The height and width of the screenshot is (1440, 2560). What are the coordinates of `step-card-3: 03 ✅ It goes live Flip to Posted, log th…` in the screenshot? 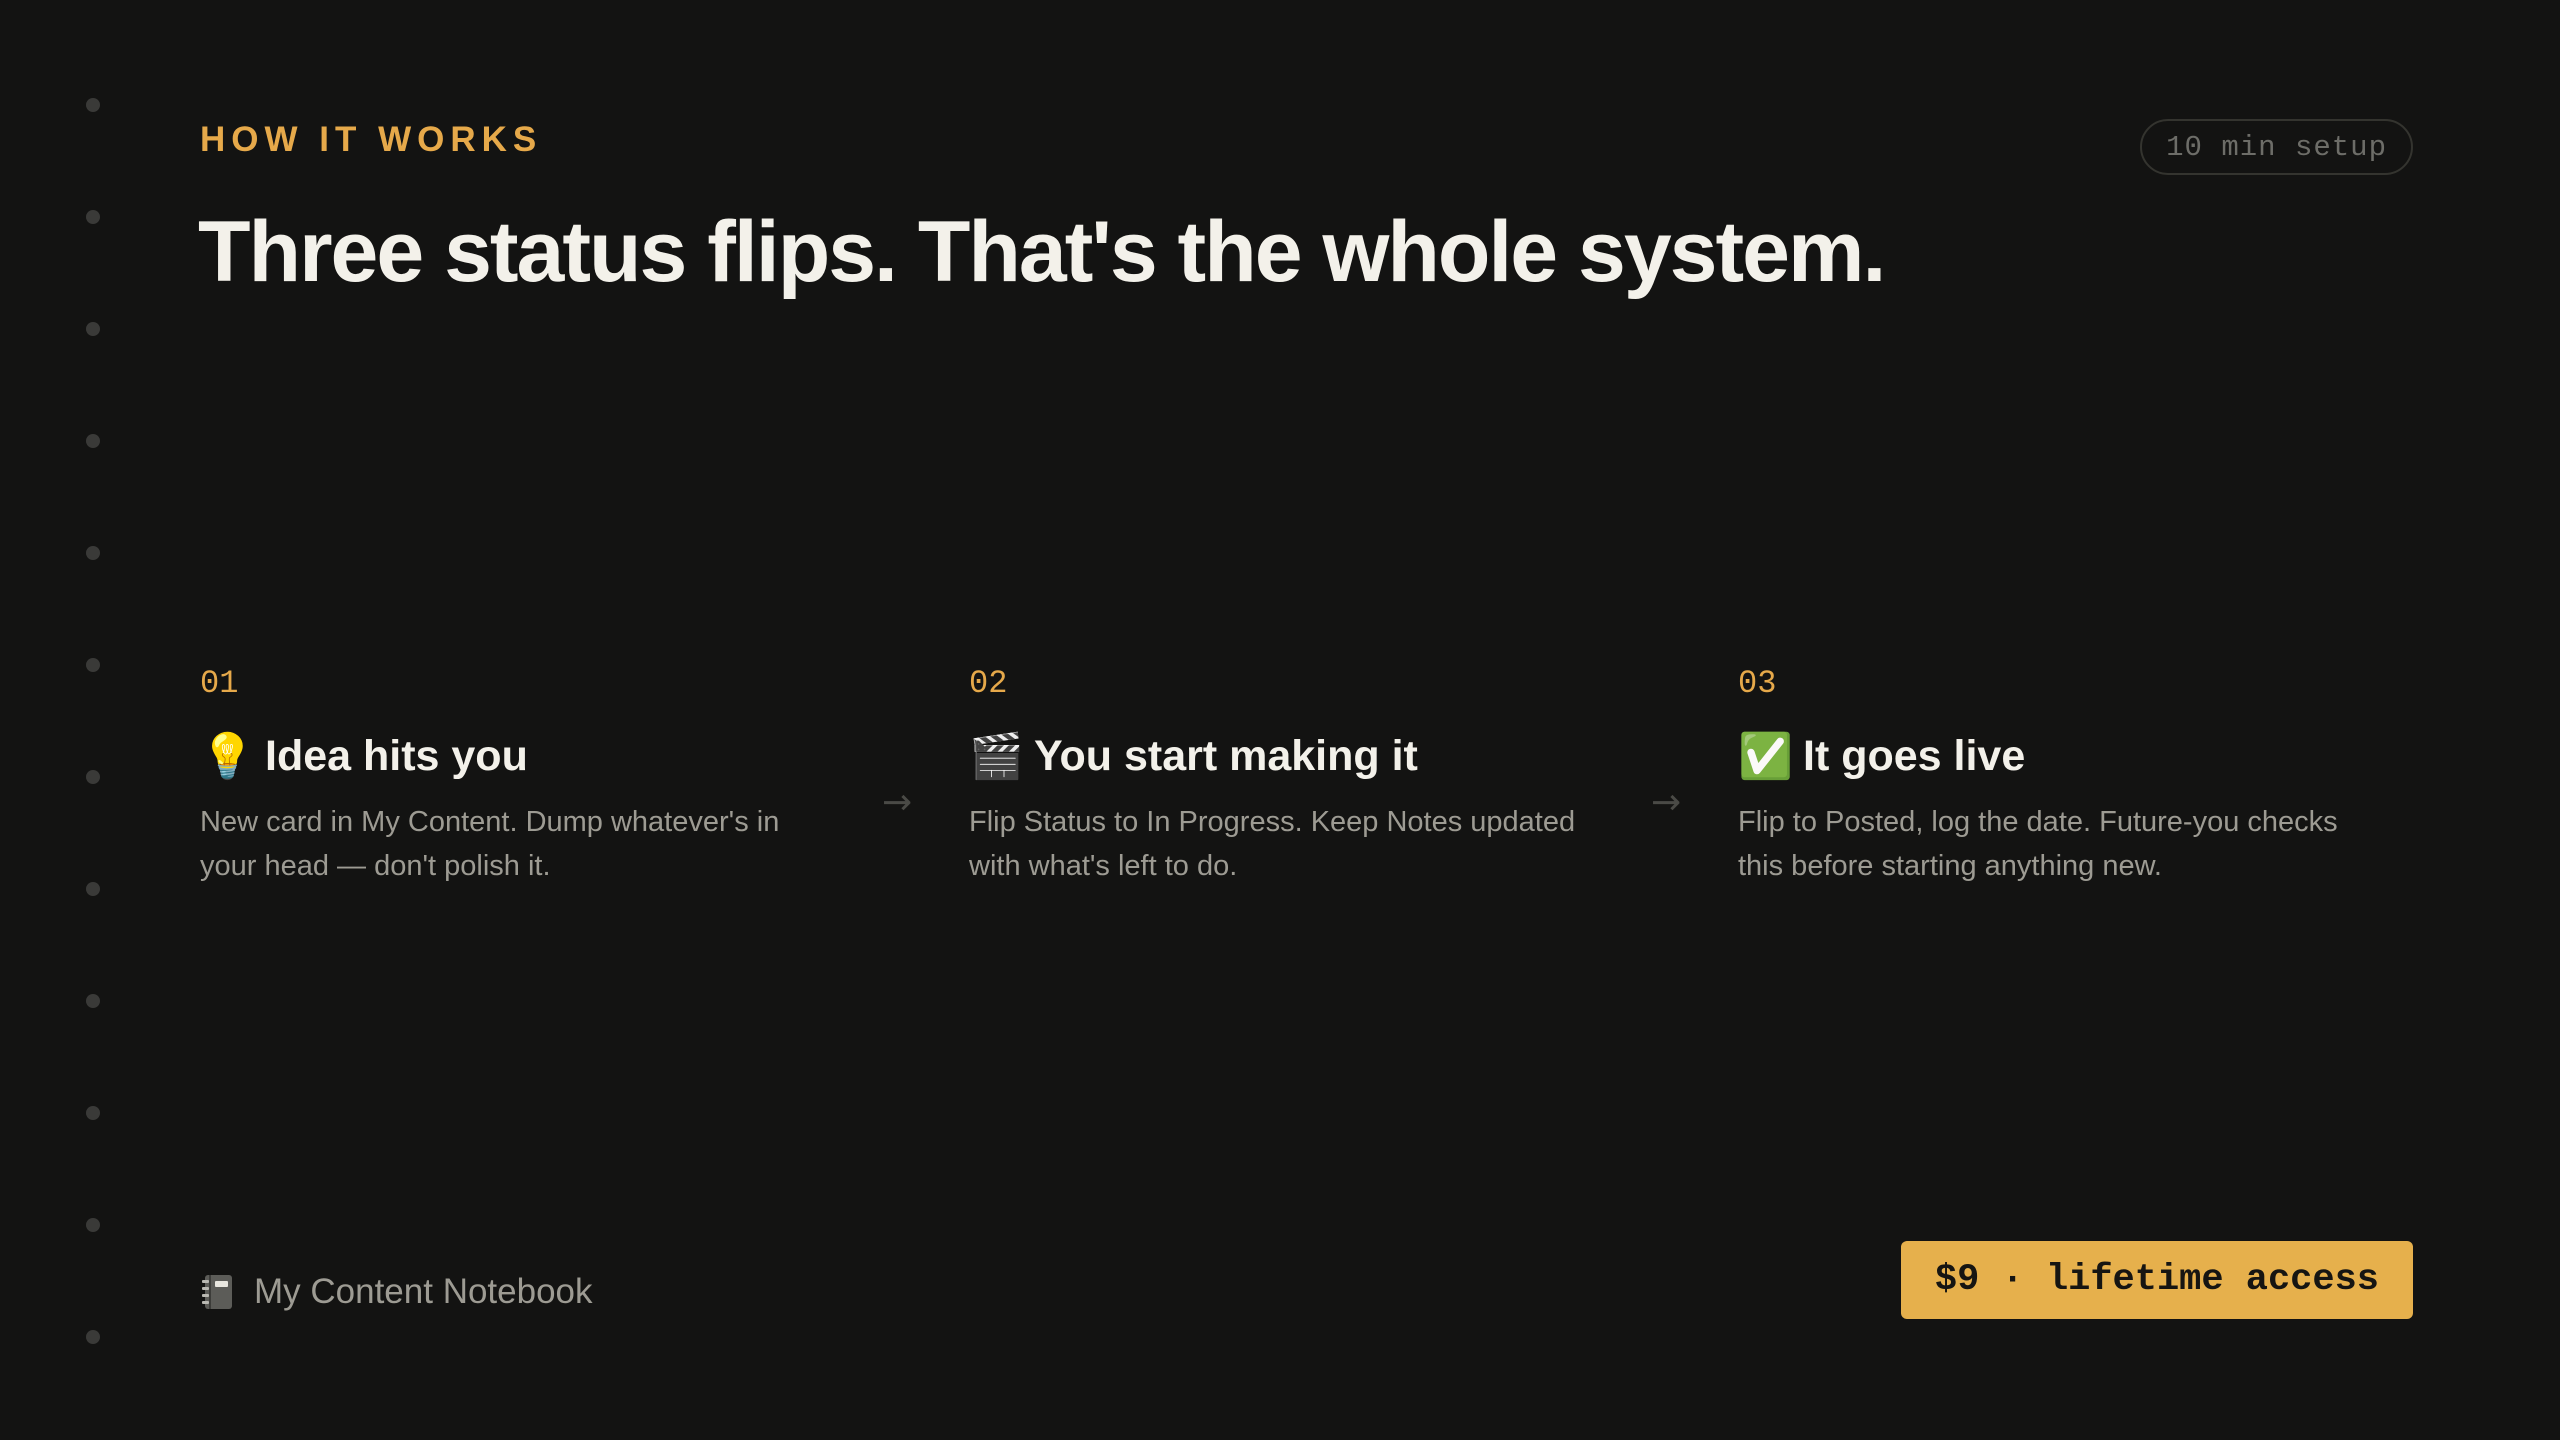 It's located at (2068, 776).